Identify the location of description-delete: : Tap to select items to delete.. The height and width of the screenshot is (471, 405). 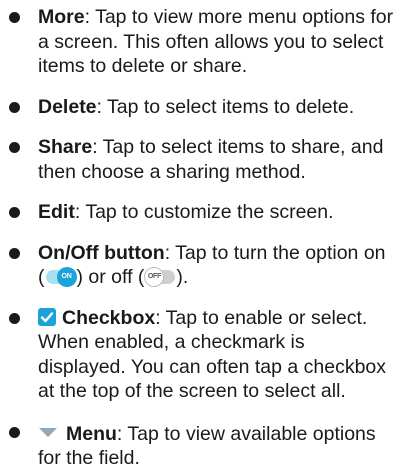
(225, 106).